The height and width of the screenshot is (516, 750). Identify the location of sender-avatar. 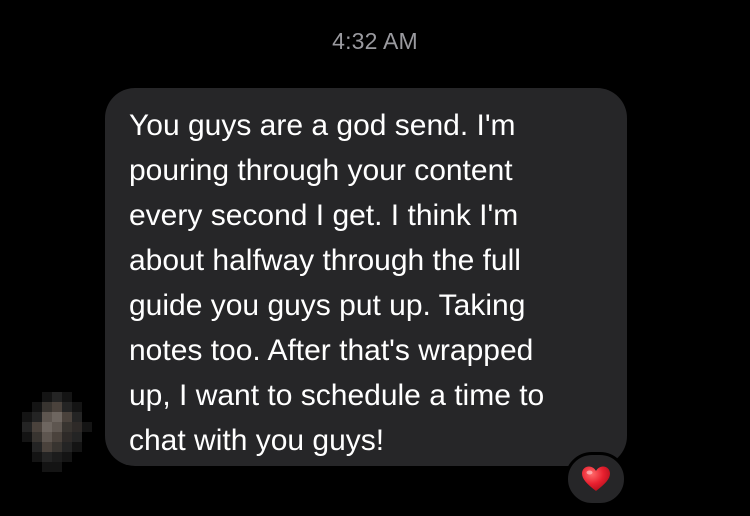
(57, 432).